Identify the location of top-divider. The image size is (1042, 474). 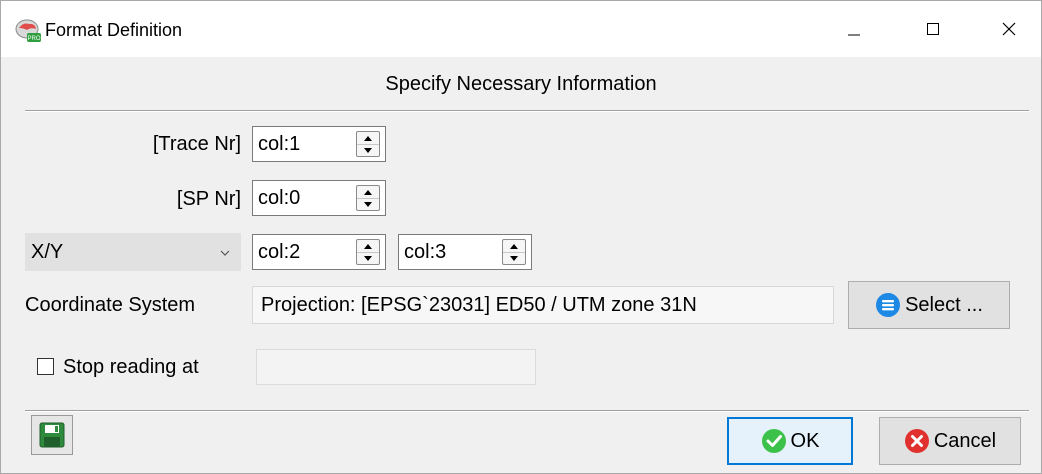
(527, 111).